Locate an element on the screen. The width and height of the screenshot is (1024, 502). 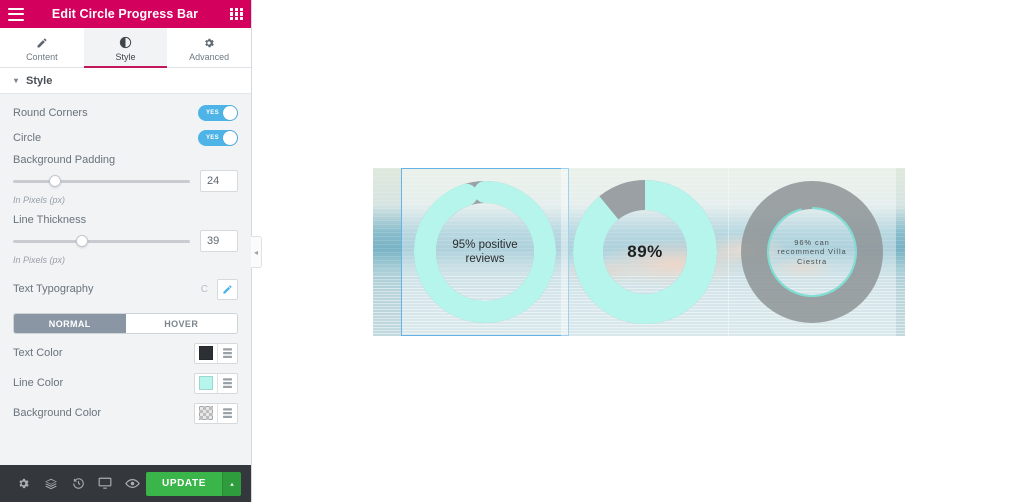
line-thickness-label: Line Thickness is located at coordinates (50, 220).